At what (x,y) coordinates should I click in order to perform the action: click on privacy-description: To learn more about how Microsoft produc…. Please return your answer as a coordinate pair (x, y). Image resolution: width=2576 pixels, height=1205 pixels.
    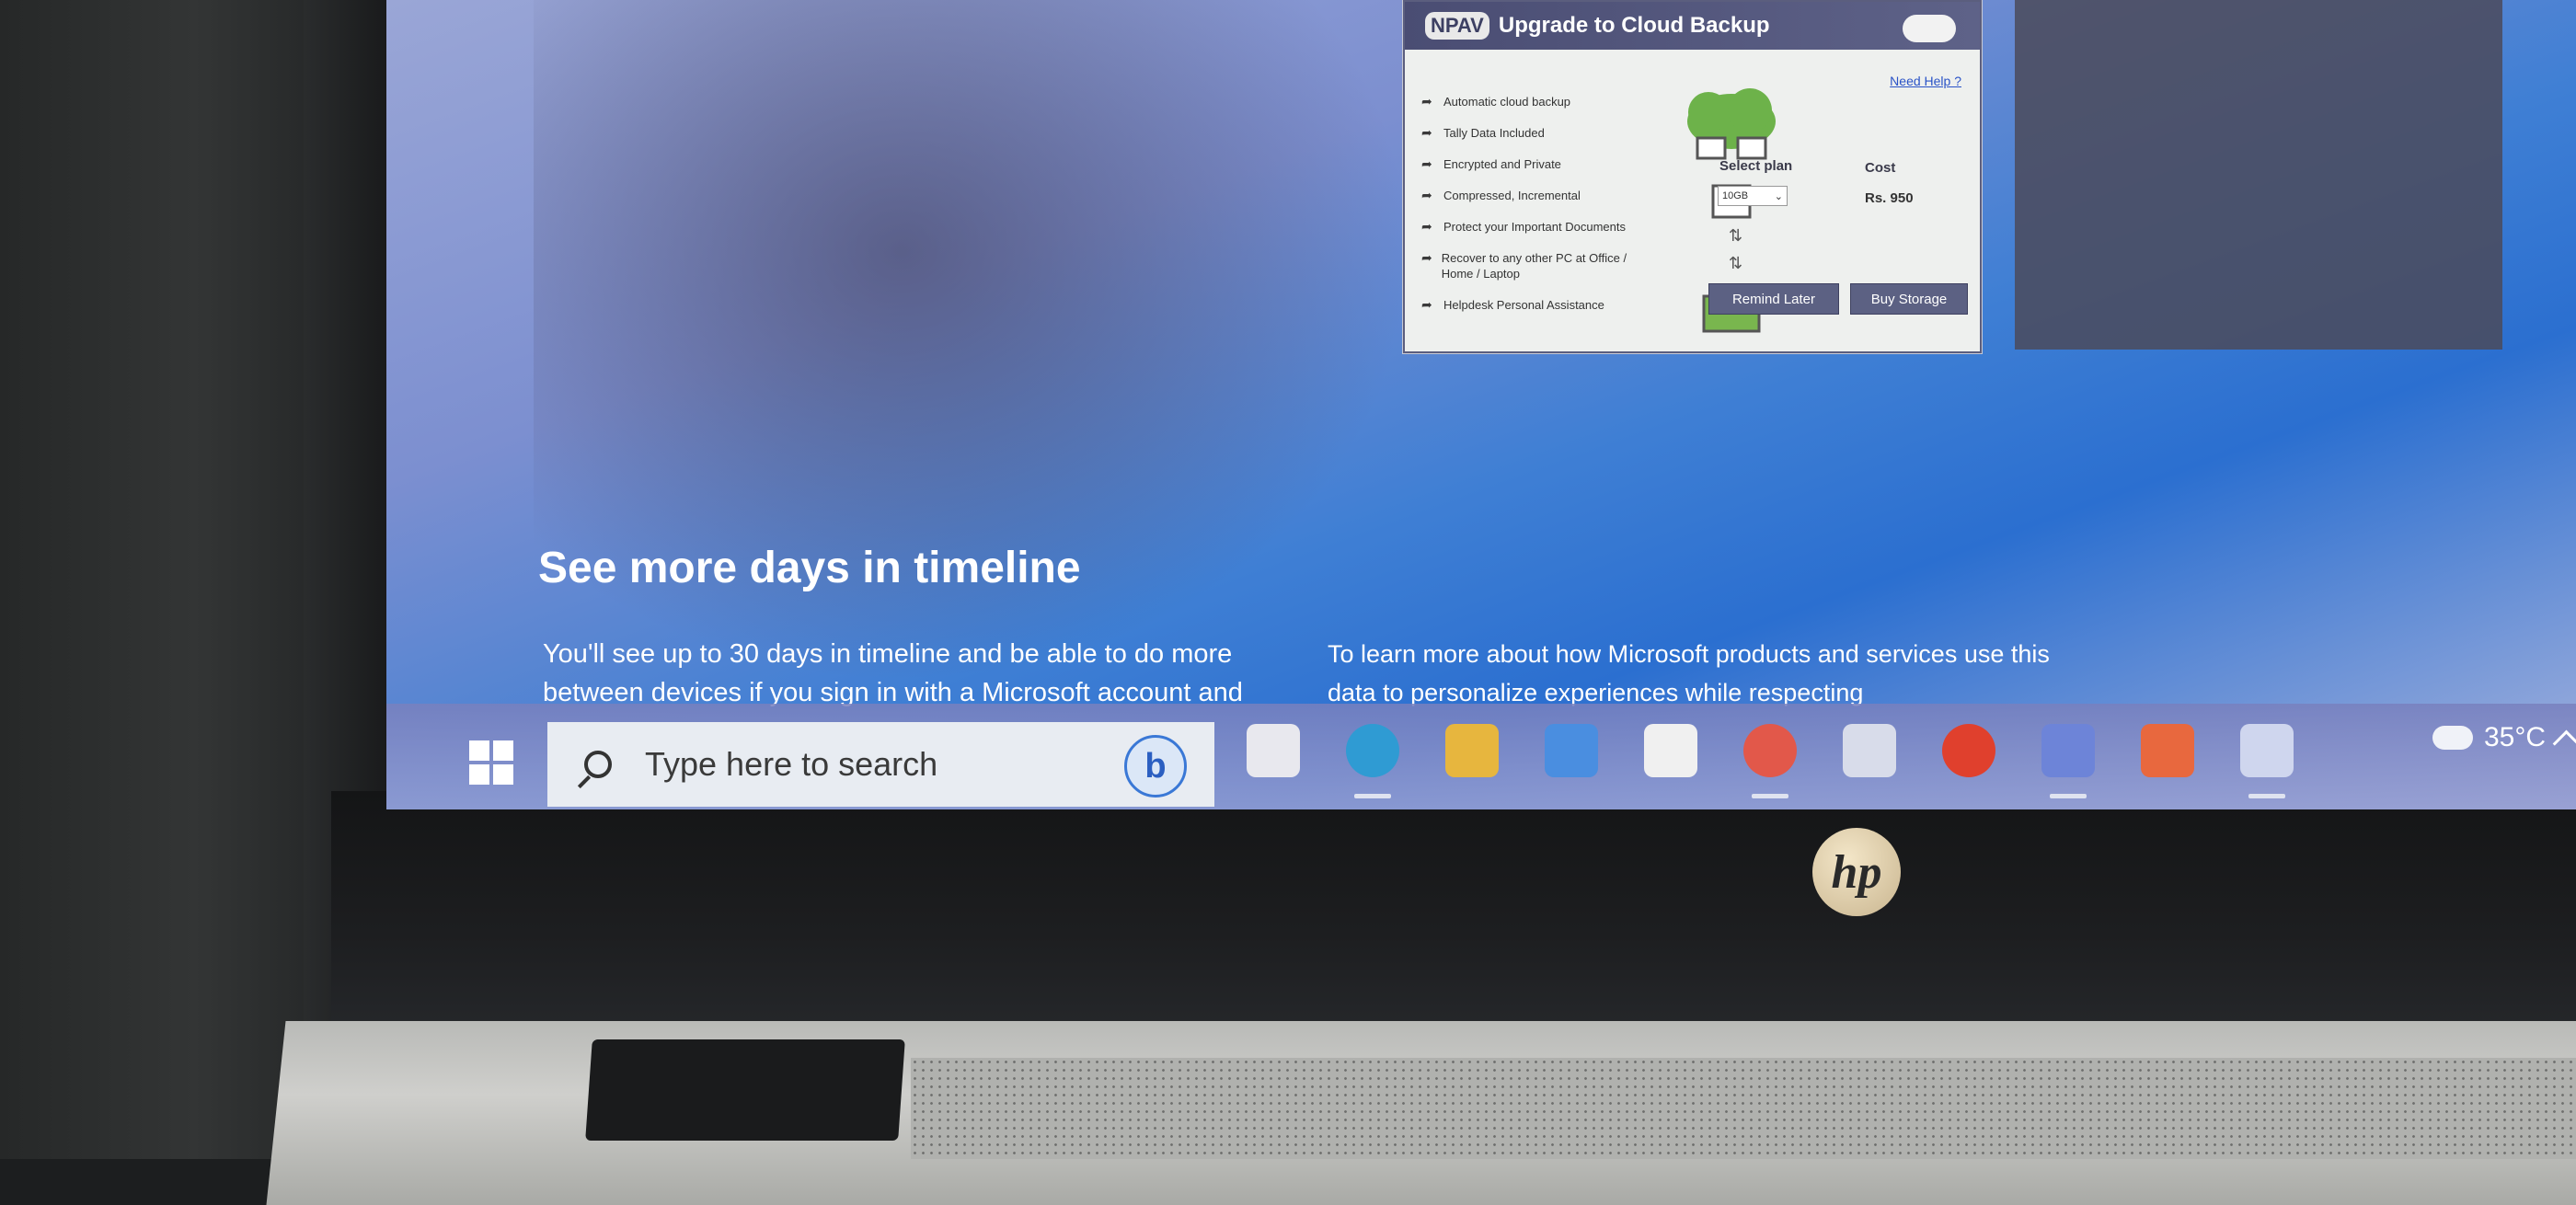
    Looking at the image, I should click on (1689, 673).